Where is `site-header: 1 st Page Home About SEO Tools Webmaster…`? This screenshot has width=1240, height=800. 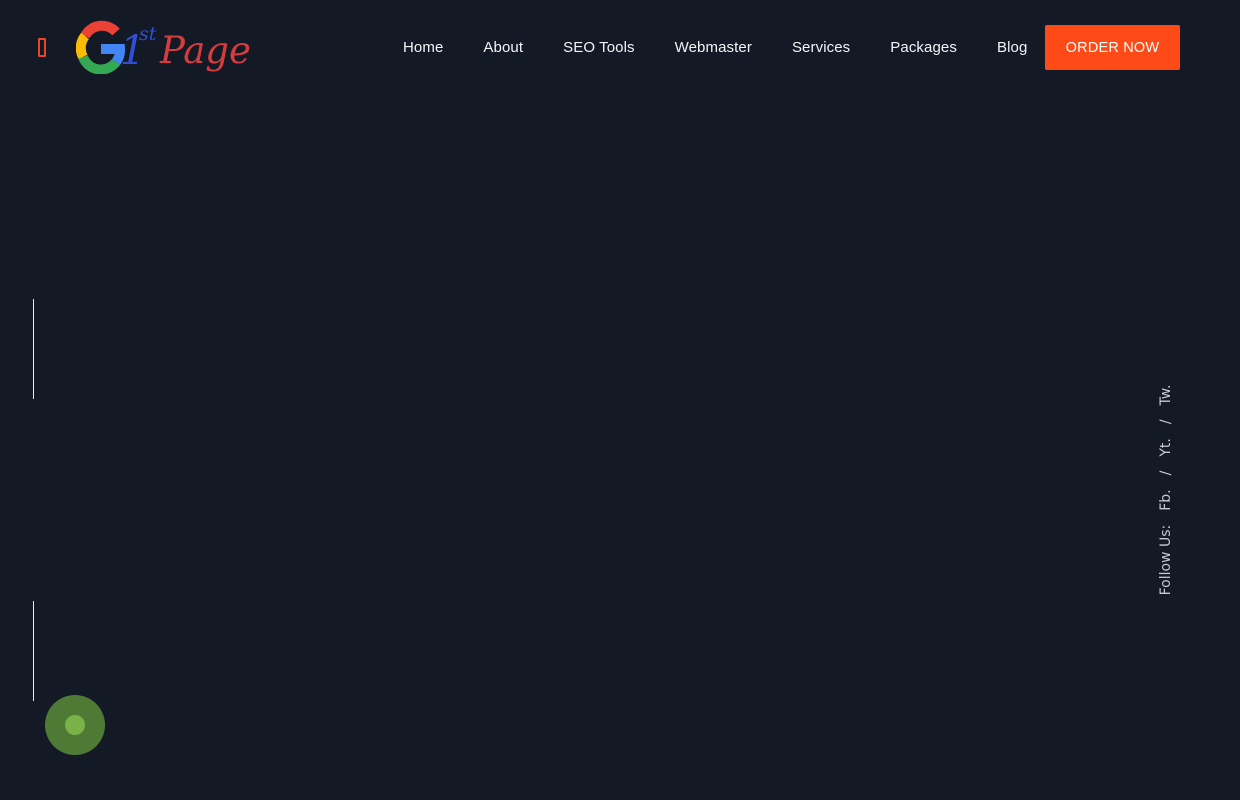
site-header: 1 st Page Home About SEO Tools Webmaster… is located at coordinates (620, 47).